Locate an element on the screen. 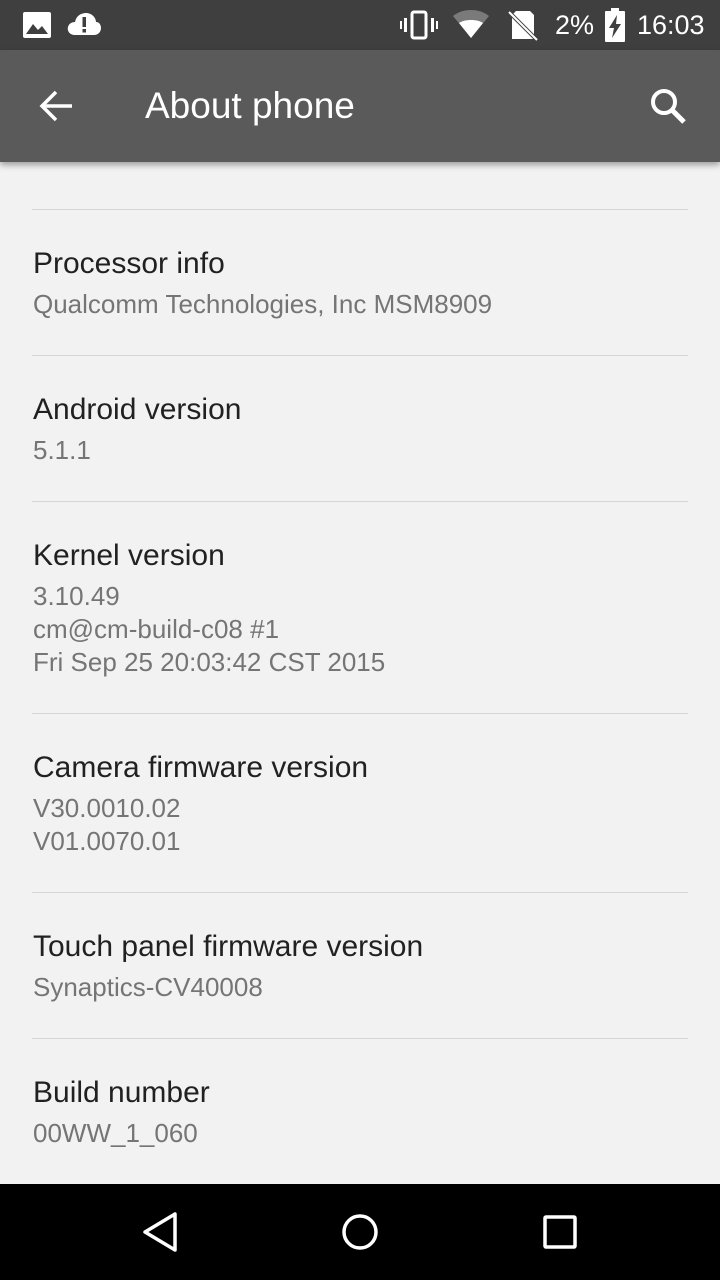 This screenshot has height=1280, width=720. item-value: 00WW_1_060 is located at coordinates (115, 1133).